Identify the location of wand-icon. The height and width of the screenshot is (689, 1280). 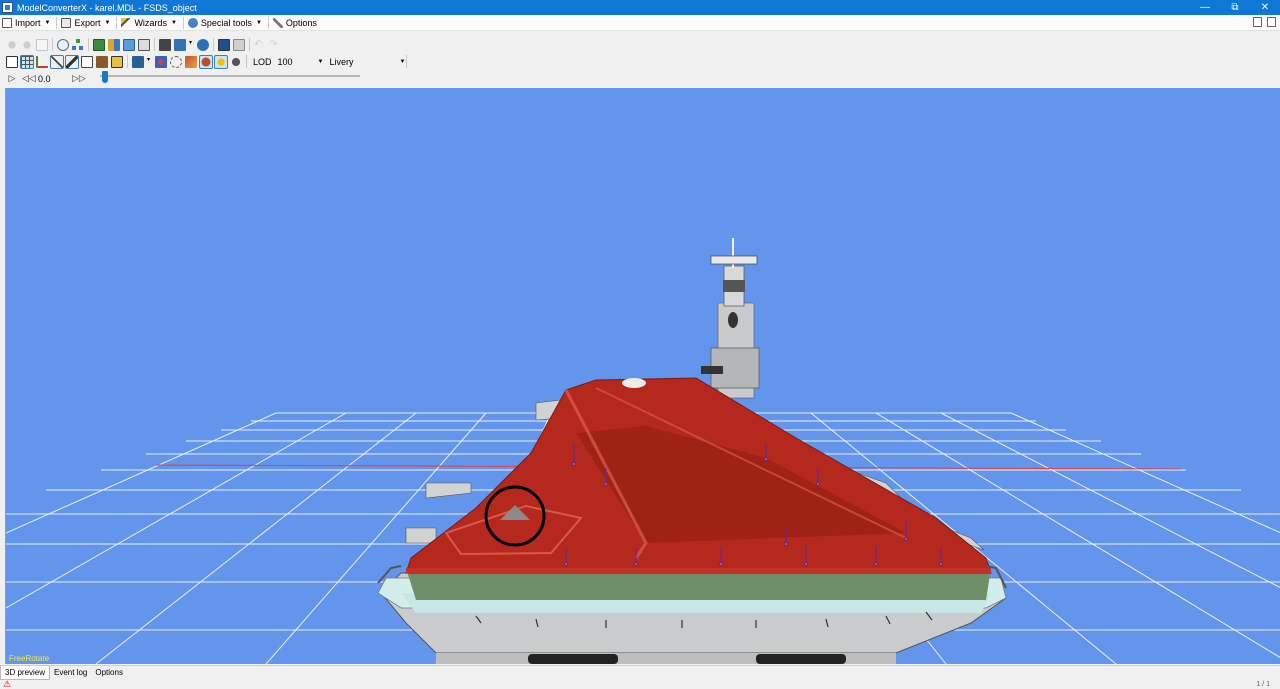
(126, 22).